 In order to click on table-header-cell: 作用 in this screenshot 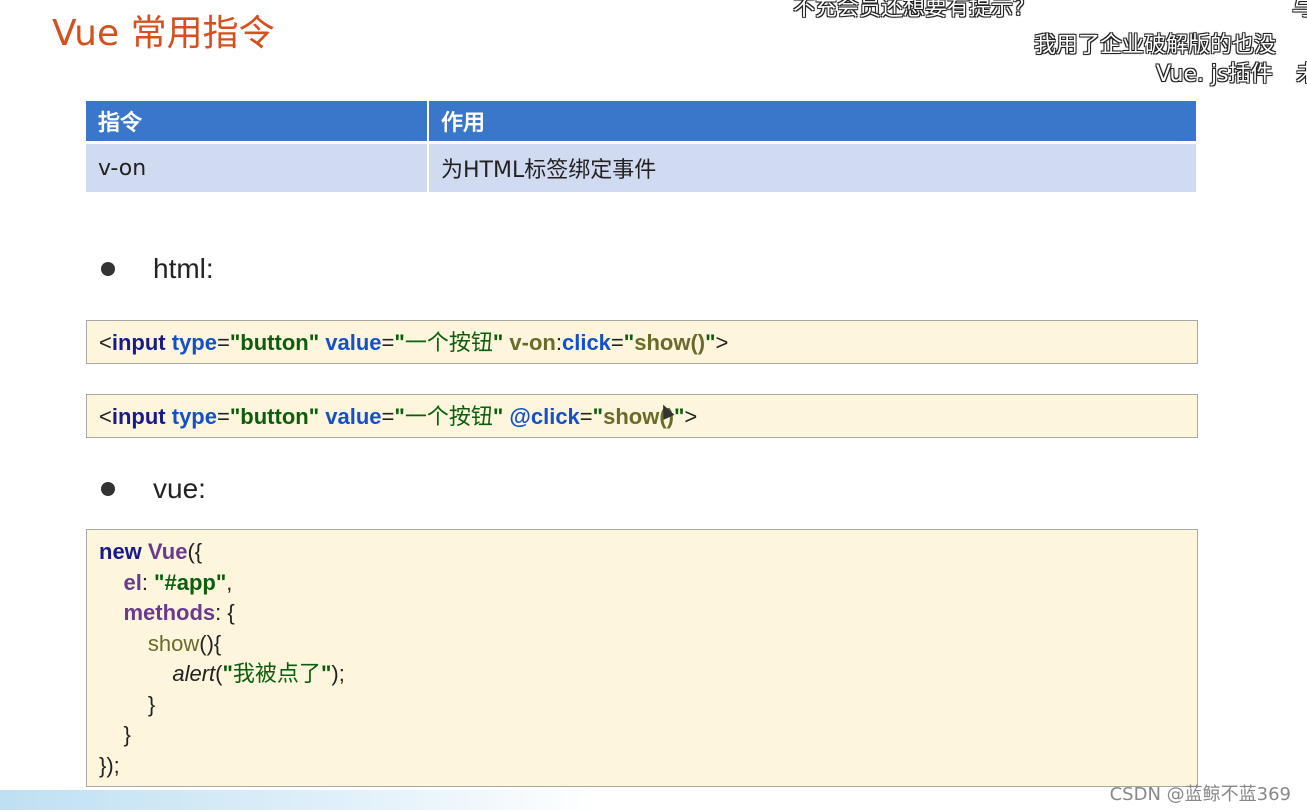, I will do `click(813, 122)`.